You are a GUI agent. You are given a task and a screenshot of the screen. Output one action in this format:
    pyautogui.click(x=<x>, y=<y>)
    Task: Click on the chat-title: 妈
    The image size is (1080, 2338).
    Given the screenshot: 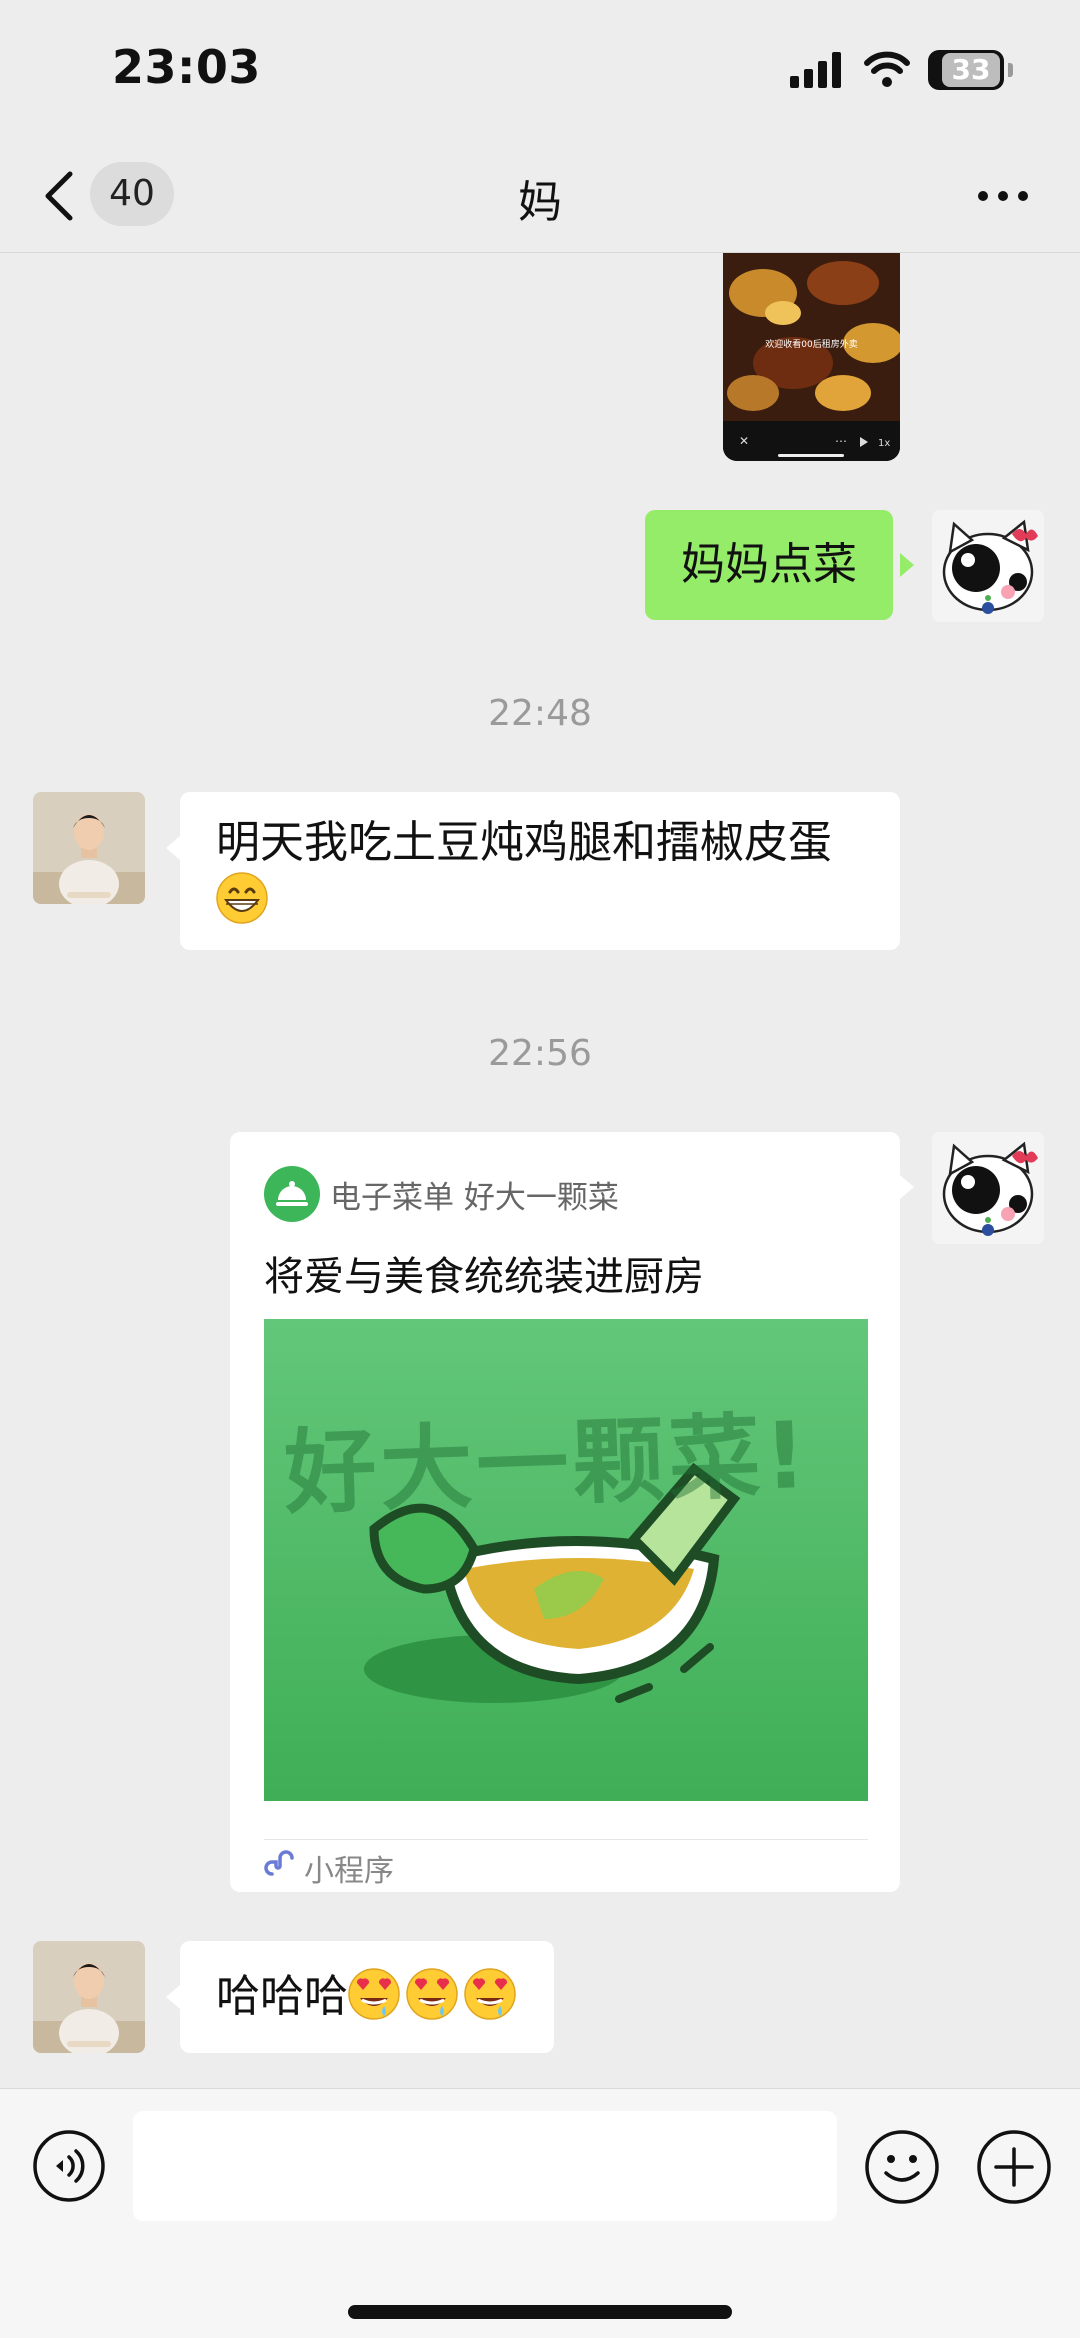 What is the action you would take?
    pyautogui.click(x=540, y=202)
    